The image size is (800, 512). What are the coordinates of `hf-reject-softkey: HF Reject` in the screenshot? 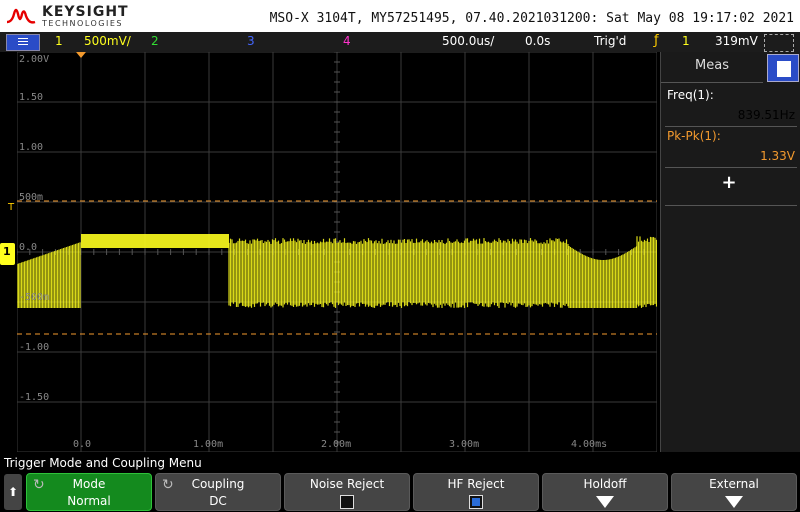 It's located at (476, 492).